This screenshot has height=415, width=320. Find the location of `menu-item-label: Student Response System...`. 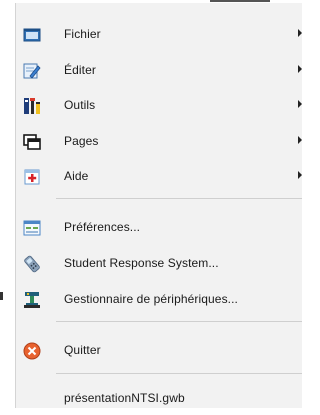

menu-item-label: Student Response System... is located at coordinates (141, 263).